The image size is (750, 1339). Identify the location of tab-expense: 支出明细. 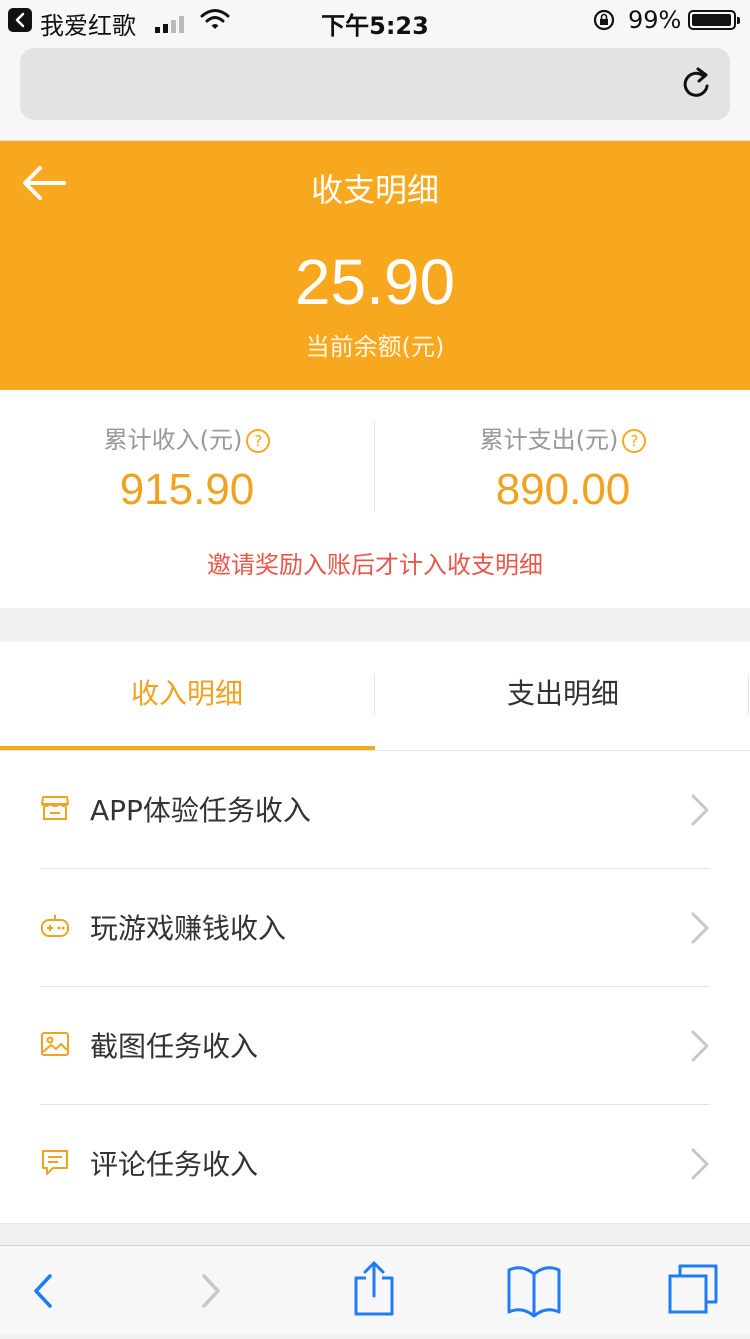
(563, 696).